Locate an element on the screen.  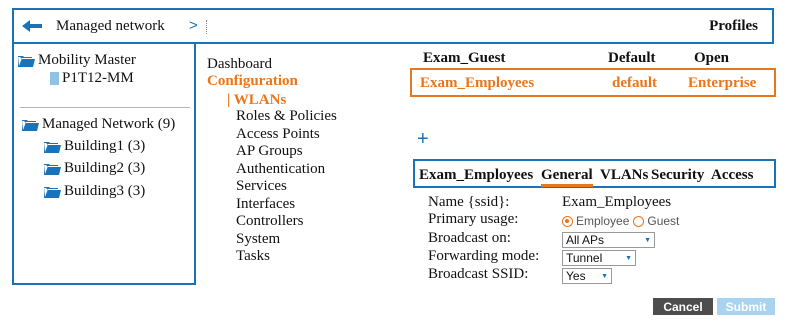
nav-interfaces: Interfaces is located at coordinates (265, 205).